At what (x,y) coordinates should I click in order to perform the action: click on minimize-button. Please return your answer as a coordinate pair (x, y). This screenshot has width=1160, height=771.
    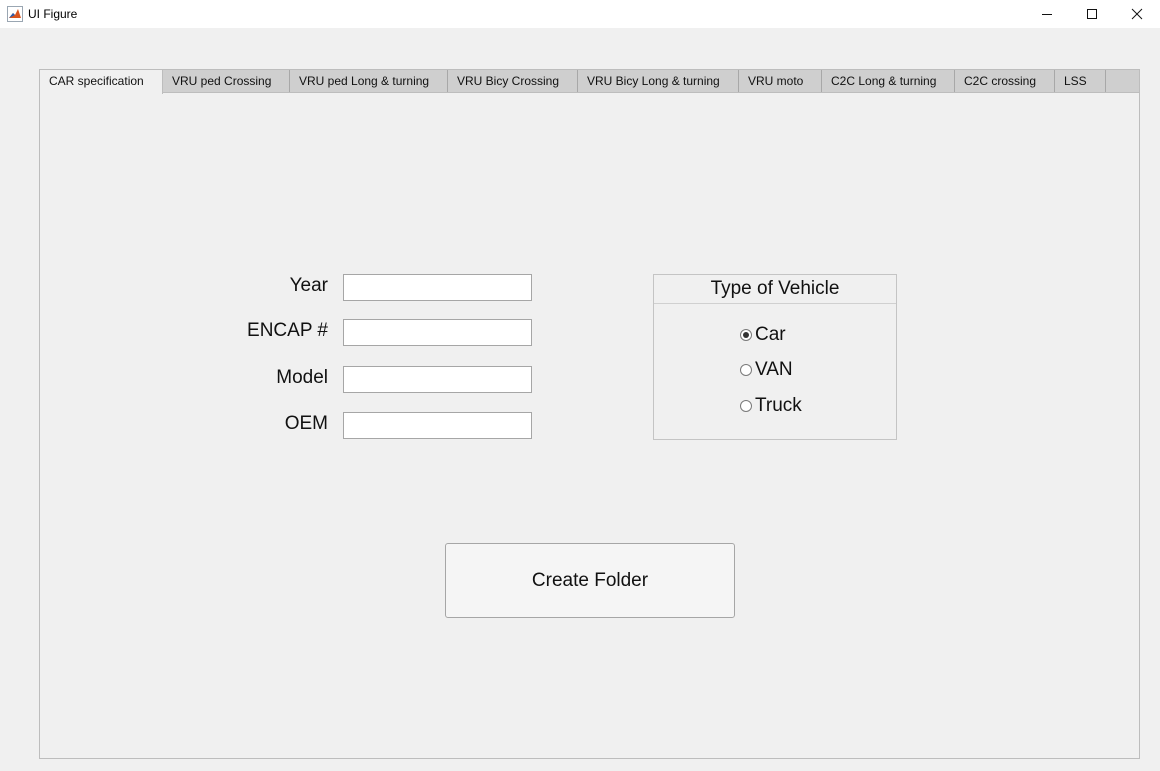
    Looking at the image, I should click on (1047, 14).